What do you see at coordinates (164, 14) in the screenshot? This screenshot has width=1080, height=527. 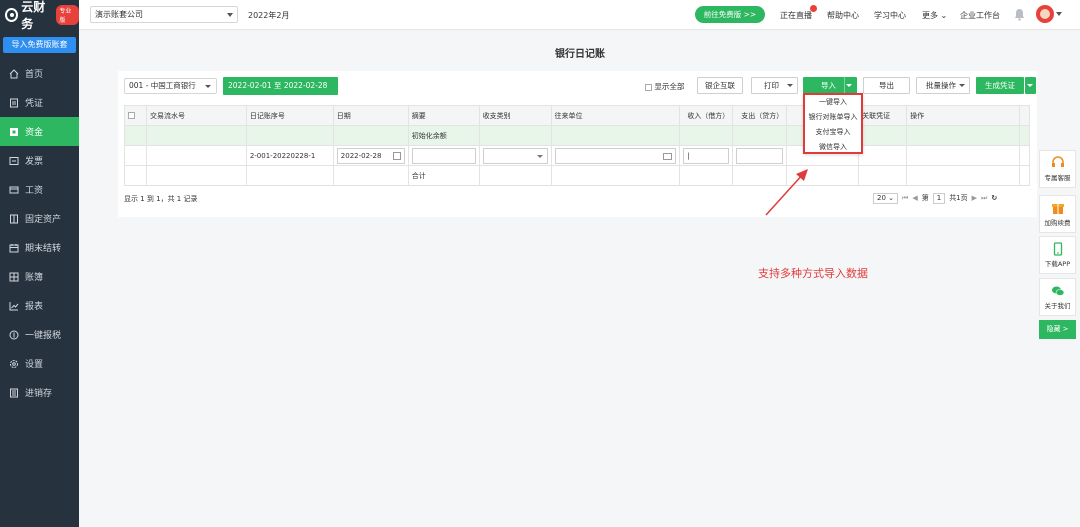 I see `company-select: 演示账套公司` at bounding box center [164, 14].